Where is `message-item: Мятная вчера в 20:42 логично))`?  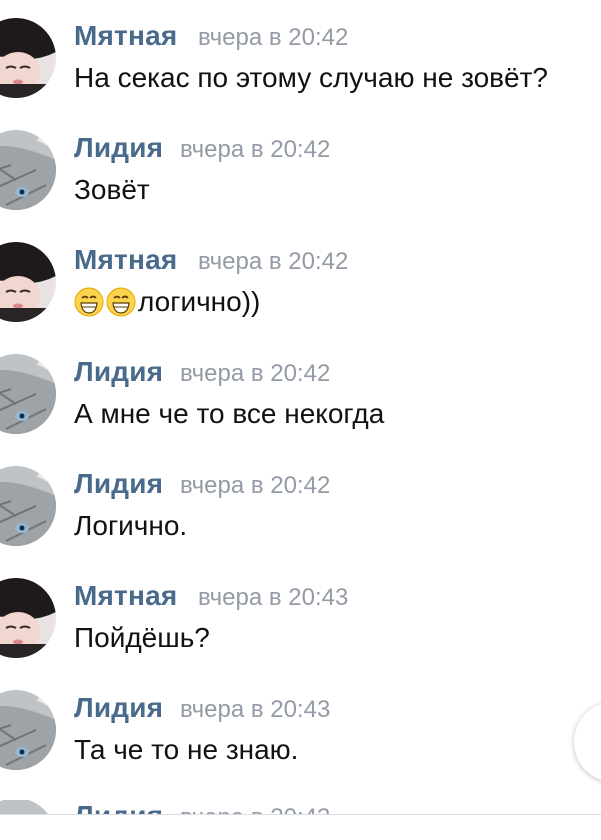
message-item: Мятная вчера в 20:42 логично)) is located at coordinates (300, 280).